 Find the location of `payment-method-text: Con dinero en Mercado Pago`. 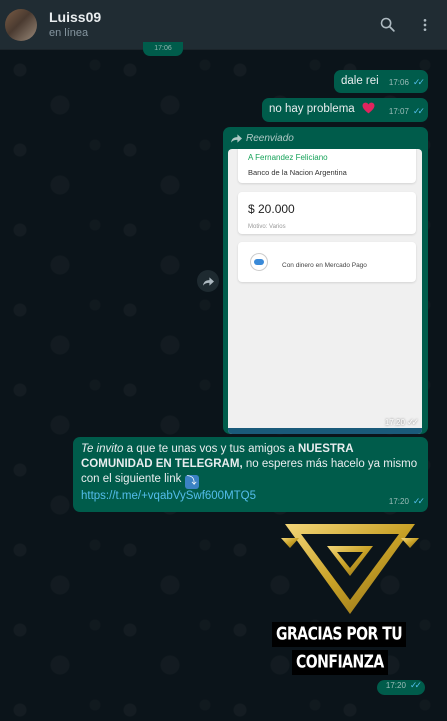

payment-method-text: Con dinero en Mercado Pago is located at coordinates (324, 265).